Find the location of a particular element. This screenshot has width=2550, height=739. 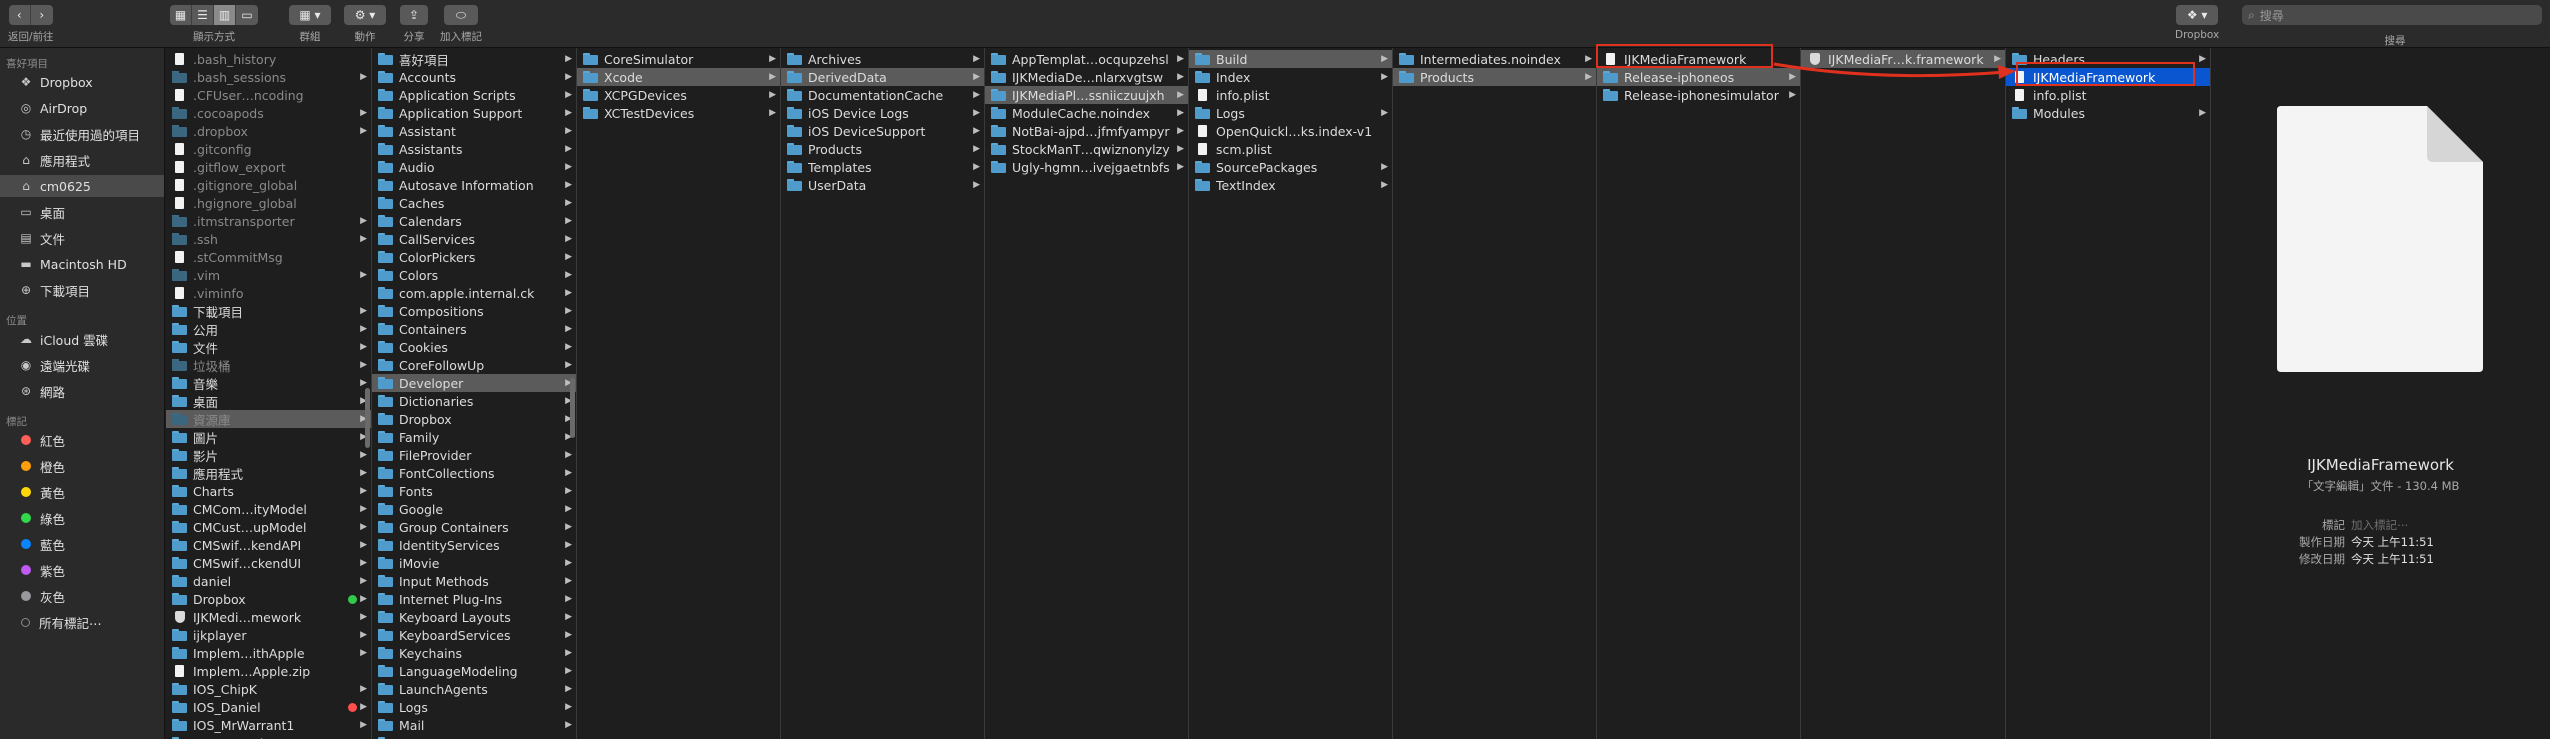

column-row: Mail ▶ is located at coordinates (474, 725).